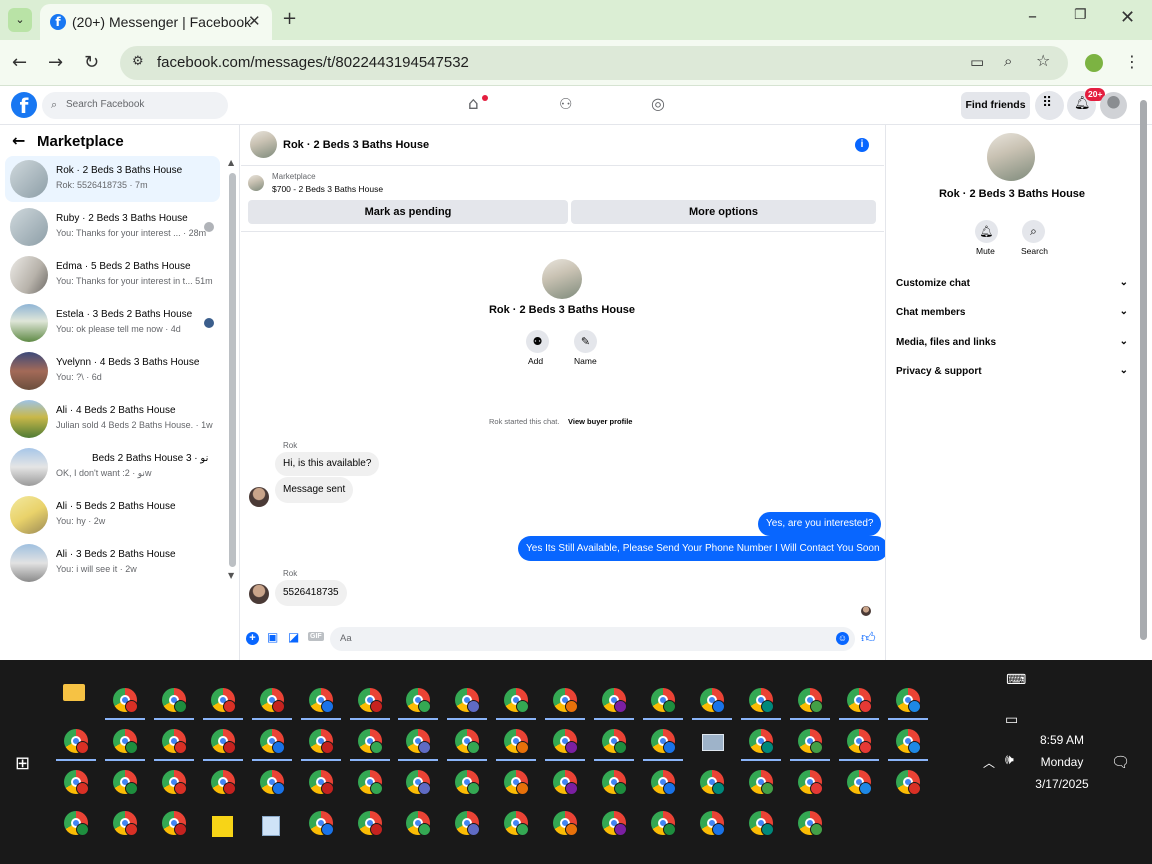 The height and width of the screenshot is (864, 1152). What do you see at coordinates (252, 638) in the screenshot?
I see `add-attachment-icon: +` at bounding box center [252, 638].